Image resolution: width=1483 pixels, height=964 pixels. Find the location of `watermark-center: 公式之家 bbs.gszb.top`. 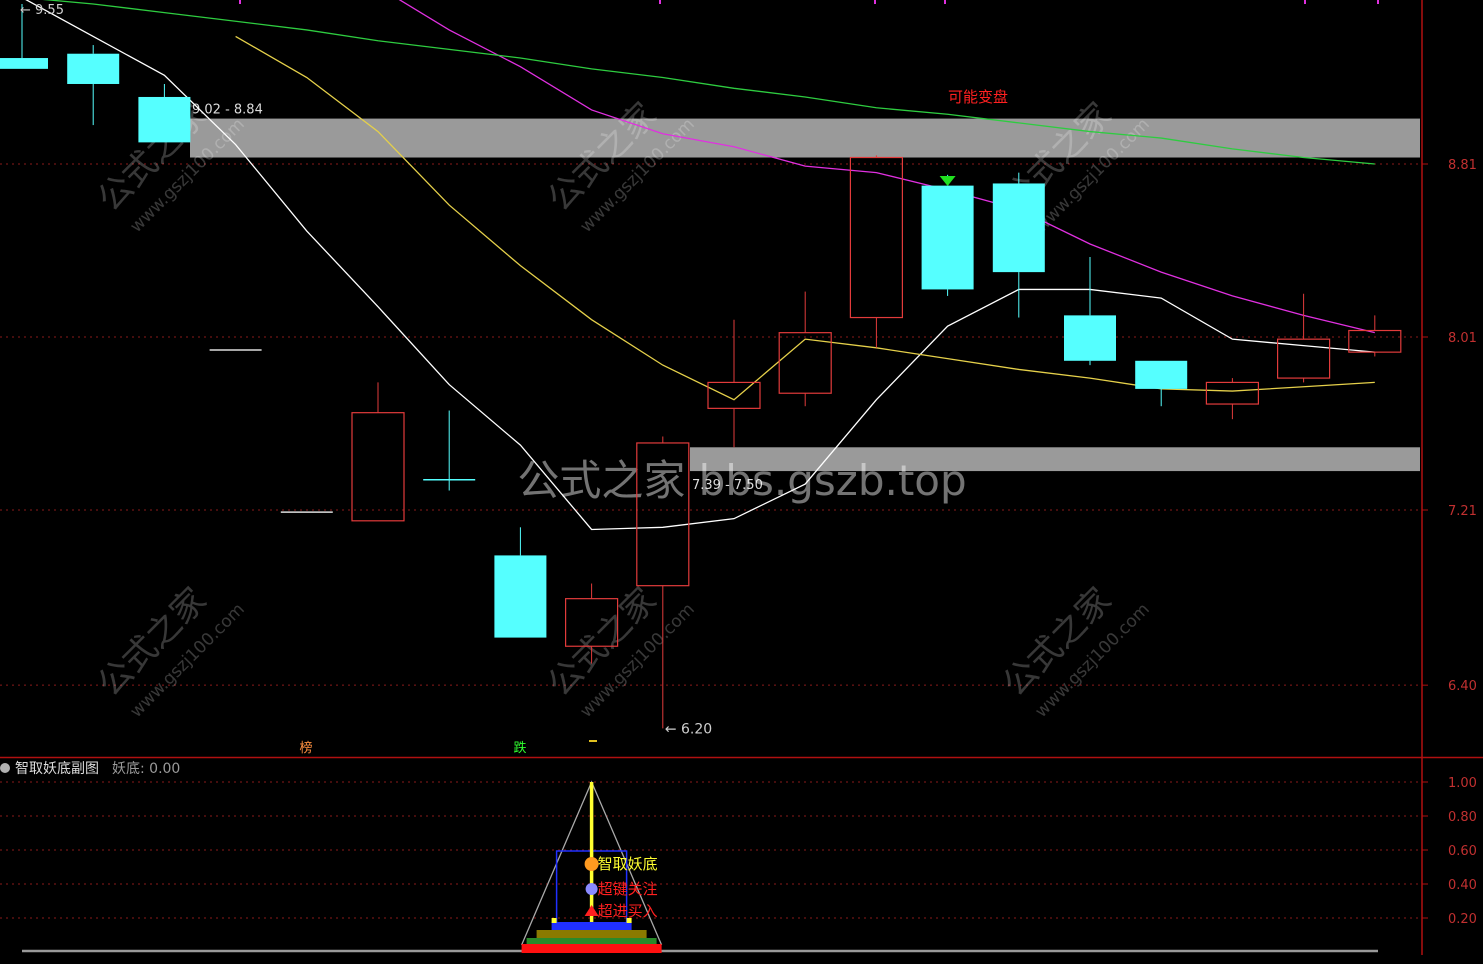

watermark-center: 公式之家 bbs.gszb.top is located at coordinates (741, 480).